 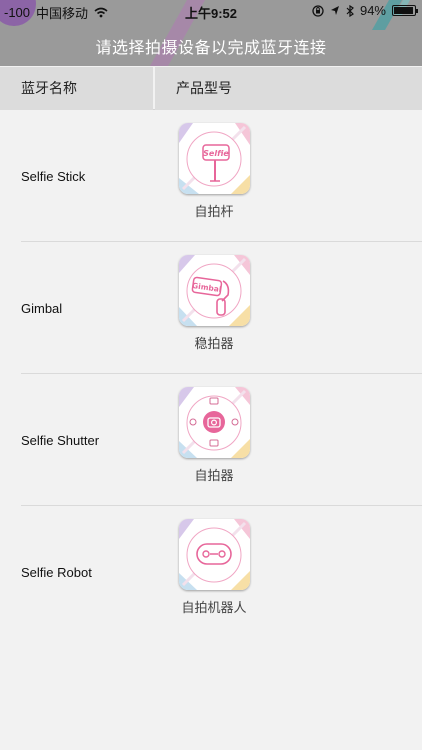 What do you see at coordinates (214, 475) in the screenshot?
I see `device-caption: 自拍器` at bounding box center [214, 475].